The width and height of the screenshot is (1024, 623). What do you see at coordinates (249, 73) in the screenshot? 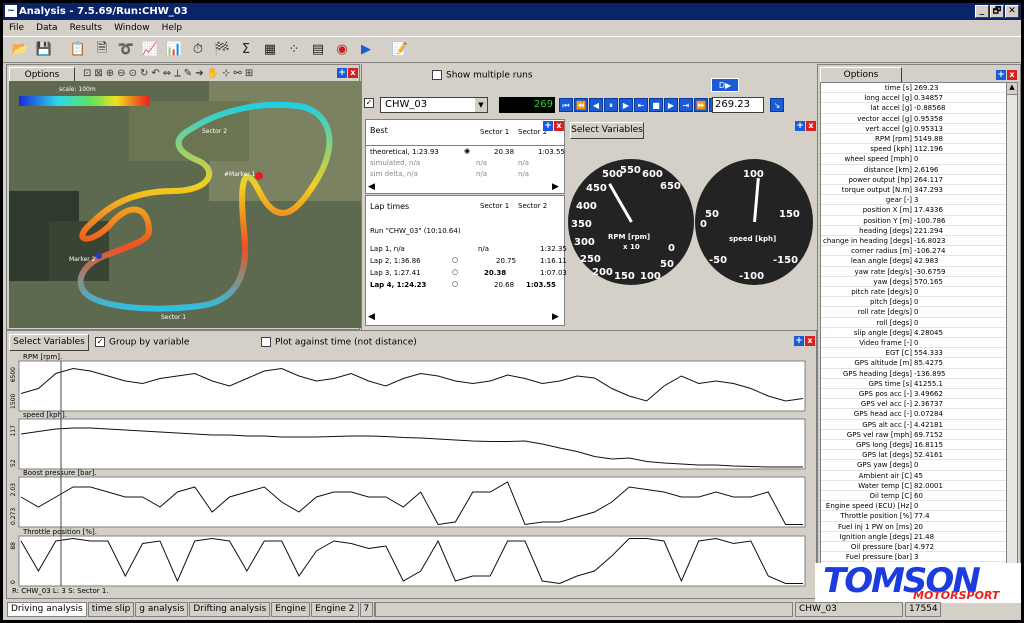
I see `zoom-plus-icon: ⊞` at bounding box center [249, 73].